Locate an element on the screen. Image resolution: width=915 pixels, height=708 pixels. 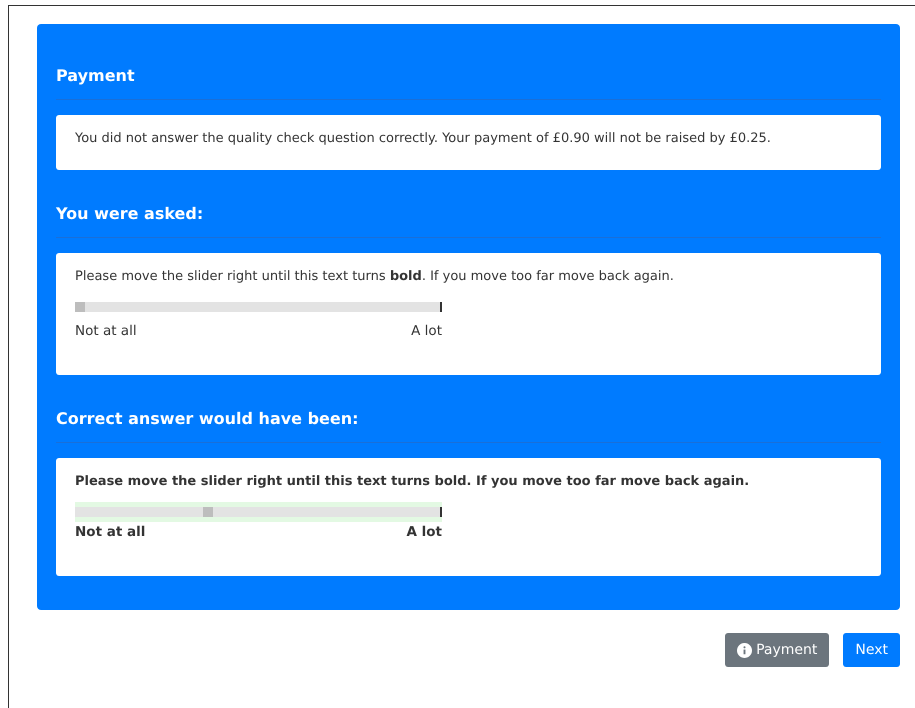
section-heading: Correct answer would have been: is located at coordinates (468, 426).